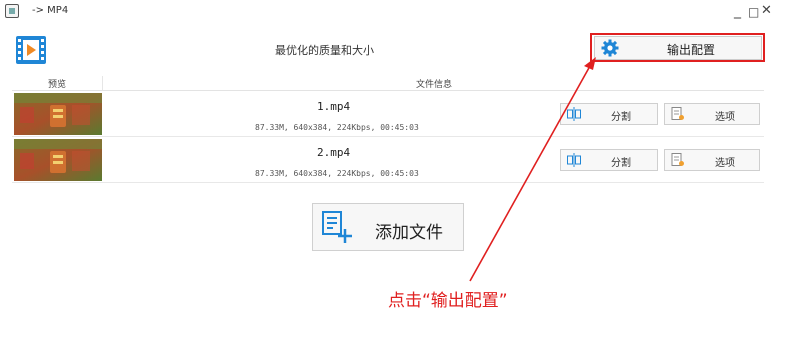 This screenshot has width=803, height=355. What do you see at coordinates (737, 11) in the screenshot?
I see `minimize-button: _` at bounding box center [737, 11].